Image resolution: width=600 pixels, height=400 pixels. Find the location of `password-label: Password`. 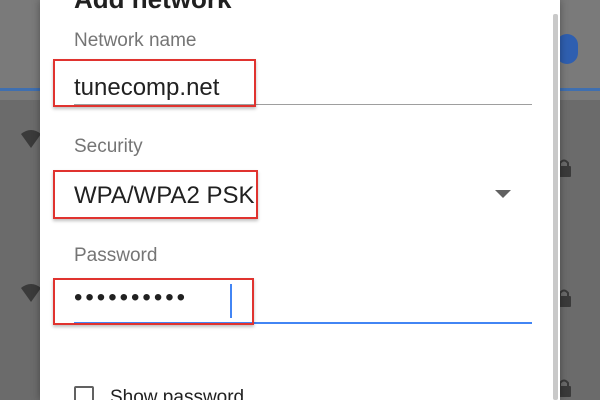

password-label: Password is located at coordinates (116, 255).